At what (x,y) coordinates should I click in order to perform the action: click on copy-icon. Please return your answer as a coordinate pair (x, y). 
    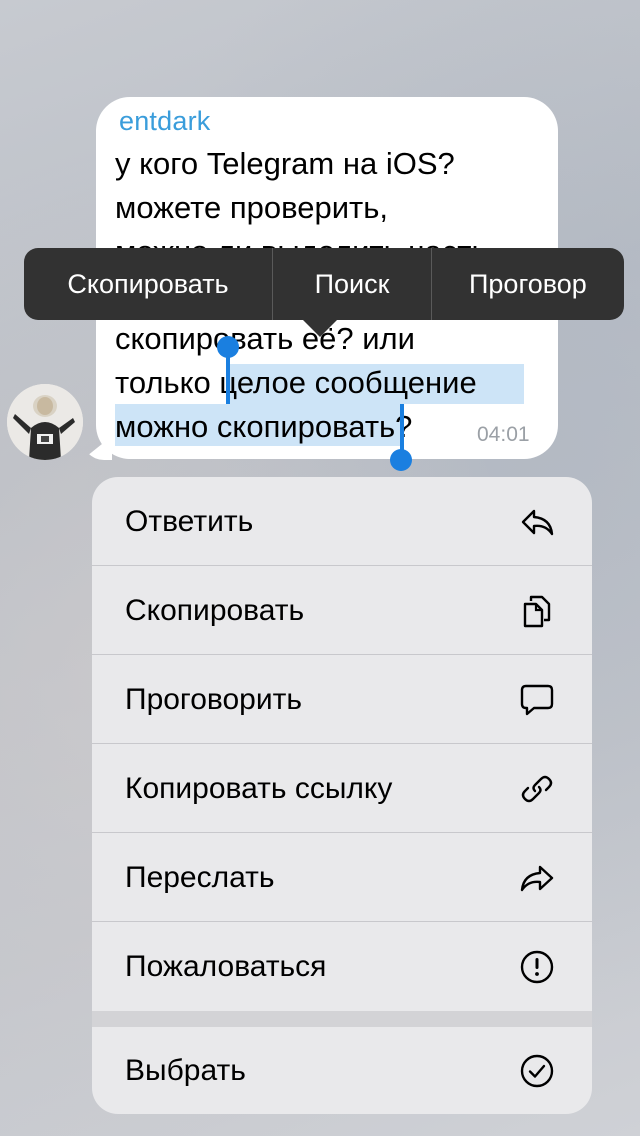
    Looking at the image, I should click on (537, 611).